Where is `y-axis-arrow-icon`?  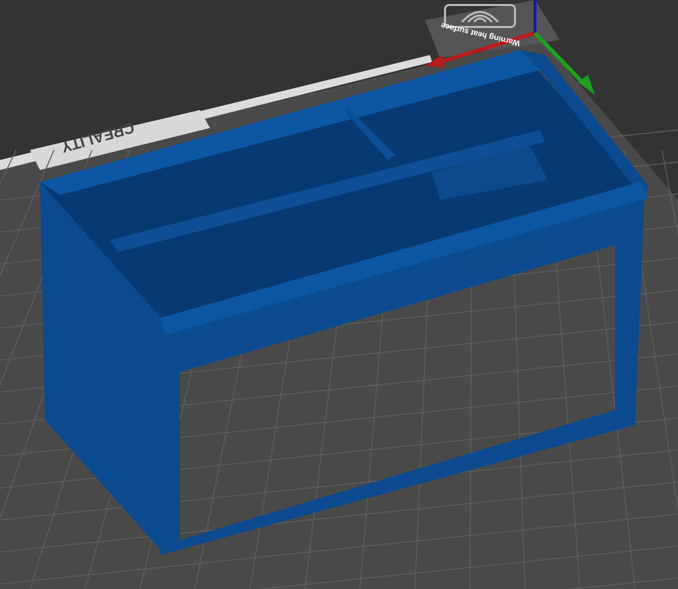 y-axis-arrow-icon is located at coordinates (564, 63).